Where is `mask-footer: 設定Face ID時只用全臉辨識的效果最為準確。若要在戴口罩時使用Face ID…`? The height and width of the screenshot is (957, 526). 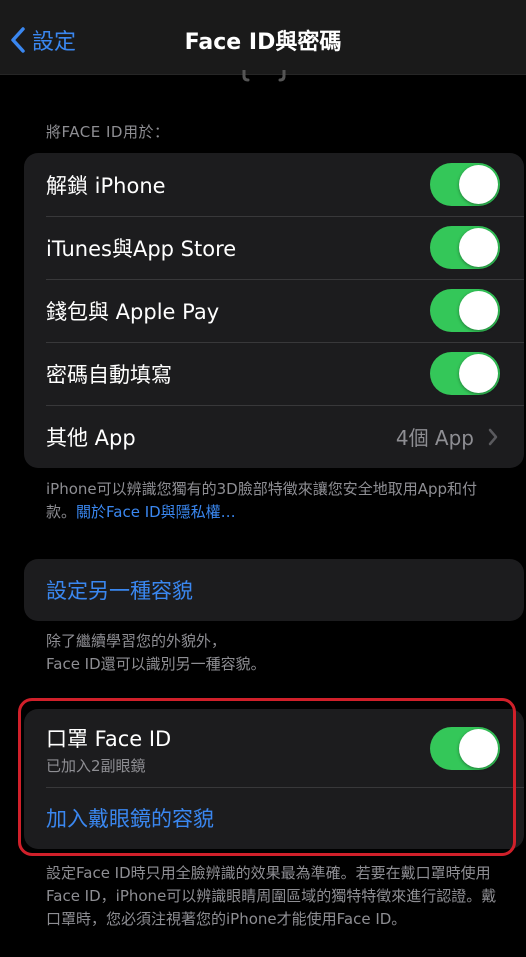
mask-footer: 設定Face ID時只用全臉辨識的效果最為準確。若要在戴口罩時使用Face ID… is located at coordinates (271, 896).